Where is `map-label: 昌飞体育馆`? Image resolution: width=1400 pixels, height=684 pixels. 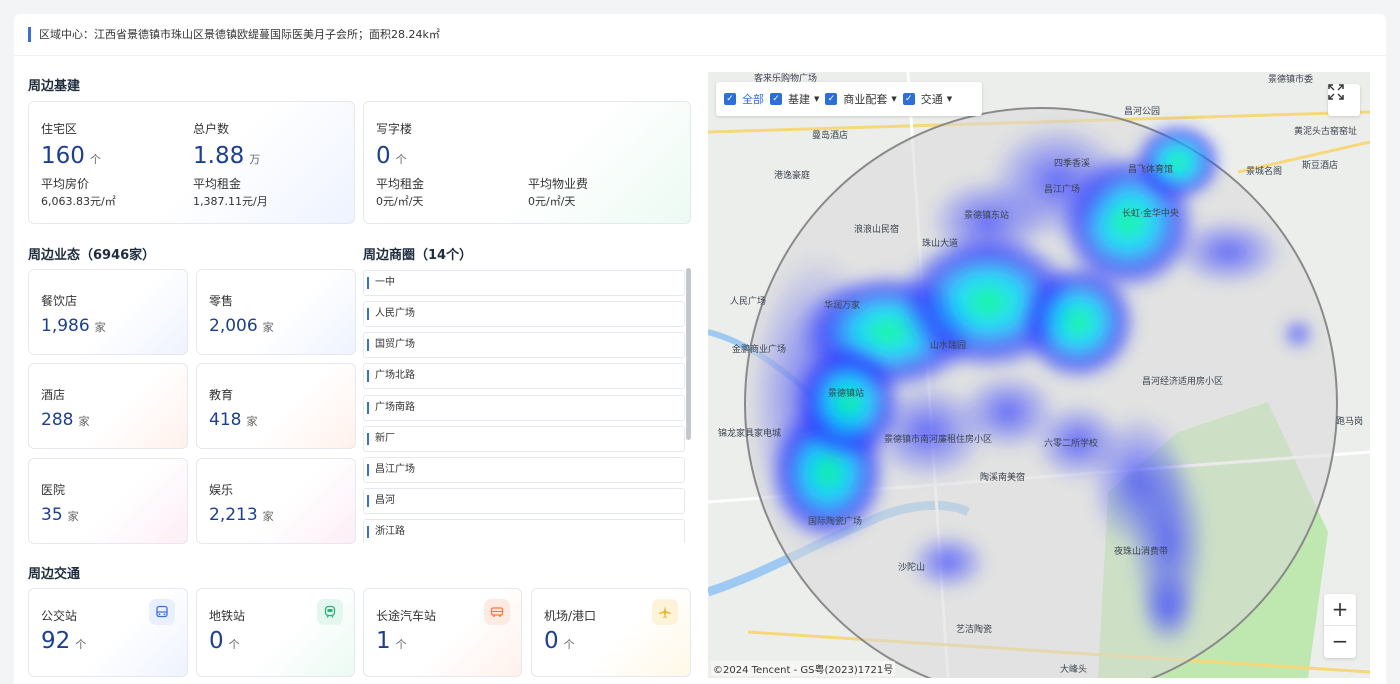 map-label: 昌飞体育馆 is located at coordinates (1150, 169).